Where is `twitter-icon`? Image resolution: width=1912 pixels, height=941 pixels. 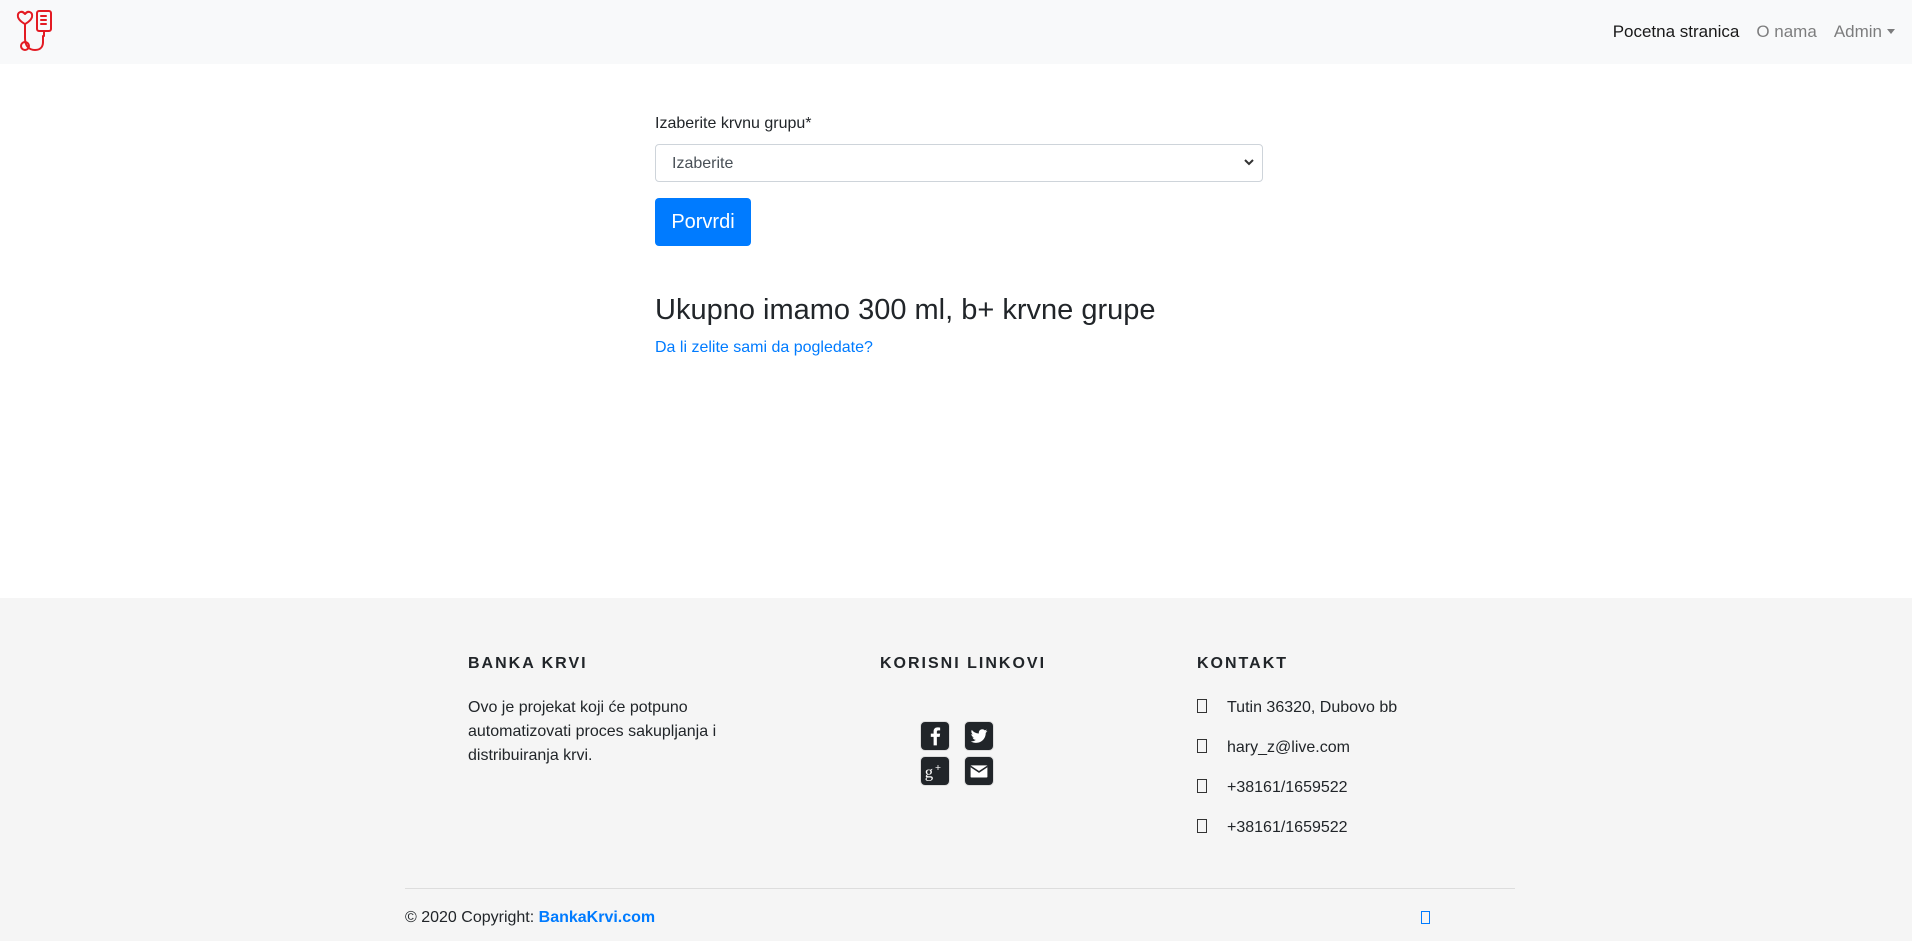
twitter-icon is located at coordinates (979, 736).